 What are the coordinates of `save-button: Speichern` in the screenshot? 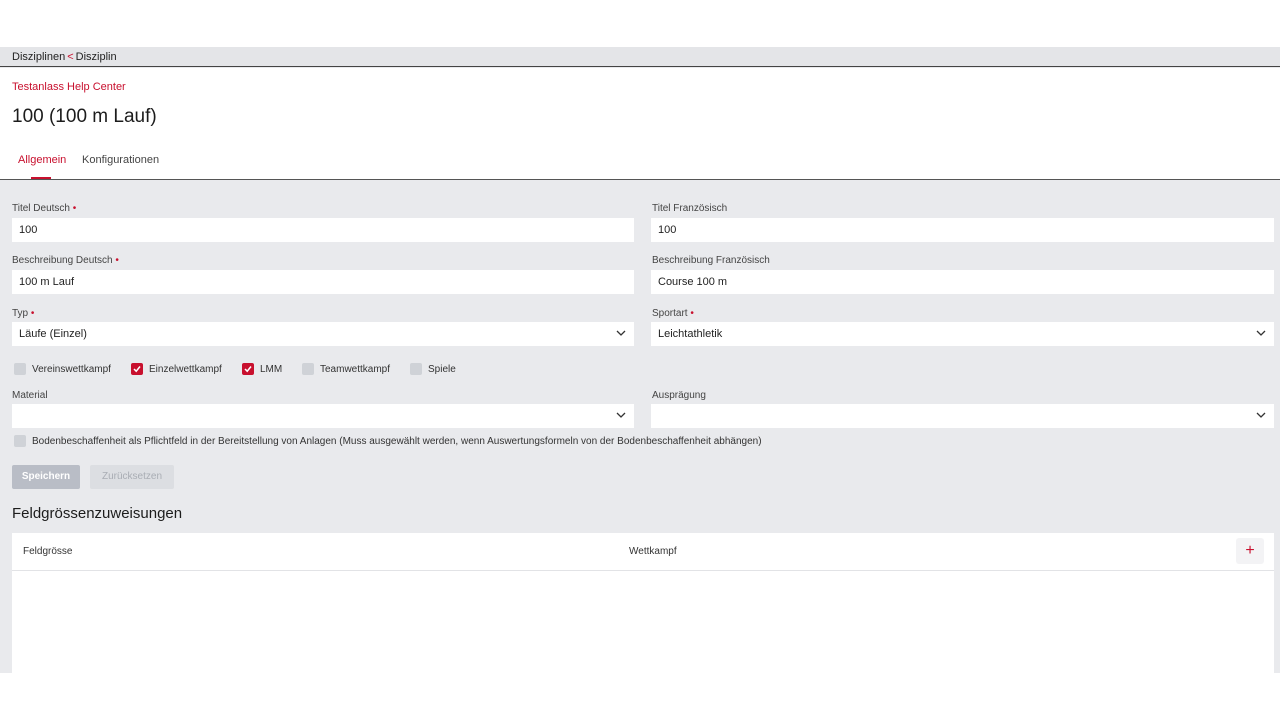 It's located at (46, 477).